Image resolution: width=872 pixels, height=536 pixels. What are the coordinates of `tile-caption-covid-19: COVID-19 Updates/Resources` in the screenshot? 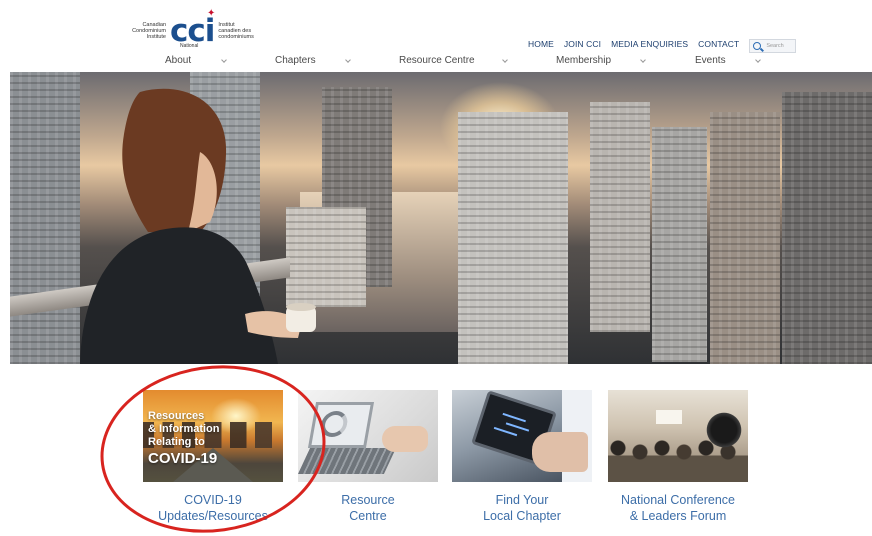 It's located at (213, 508).